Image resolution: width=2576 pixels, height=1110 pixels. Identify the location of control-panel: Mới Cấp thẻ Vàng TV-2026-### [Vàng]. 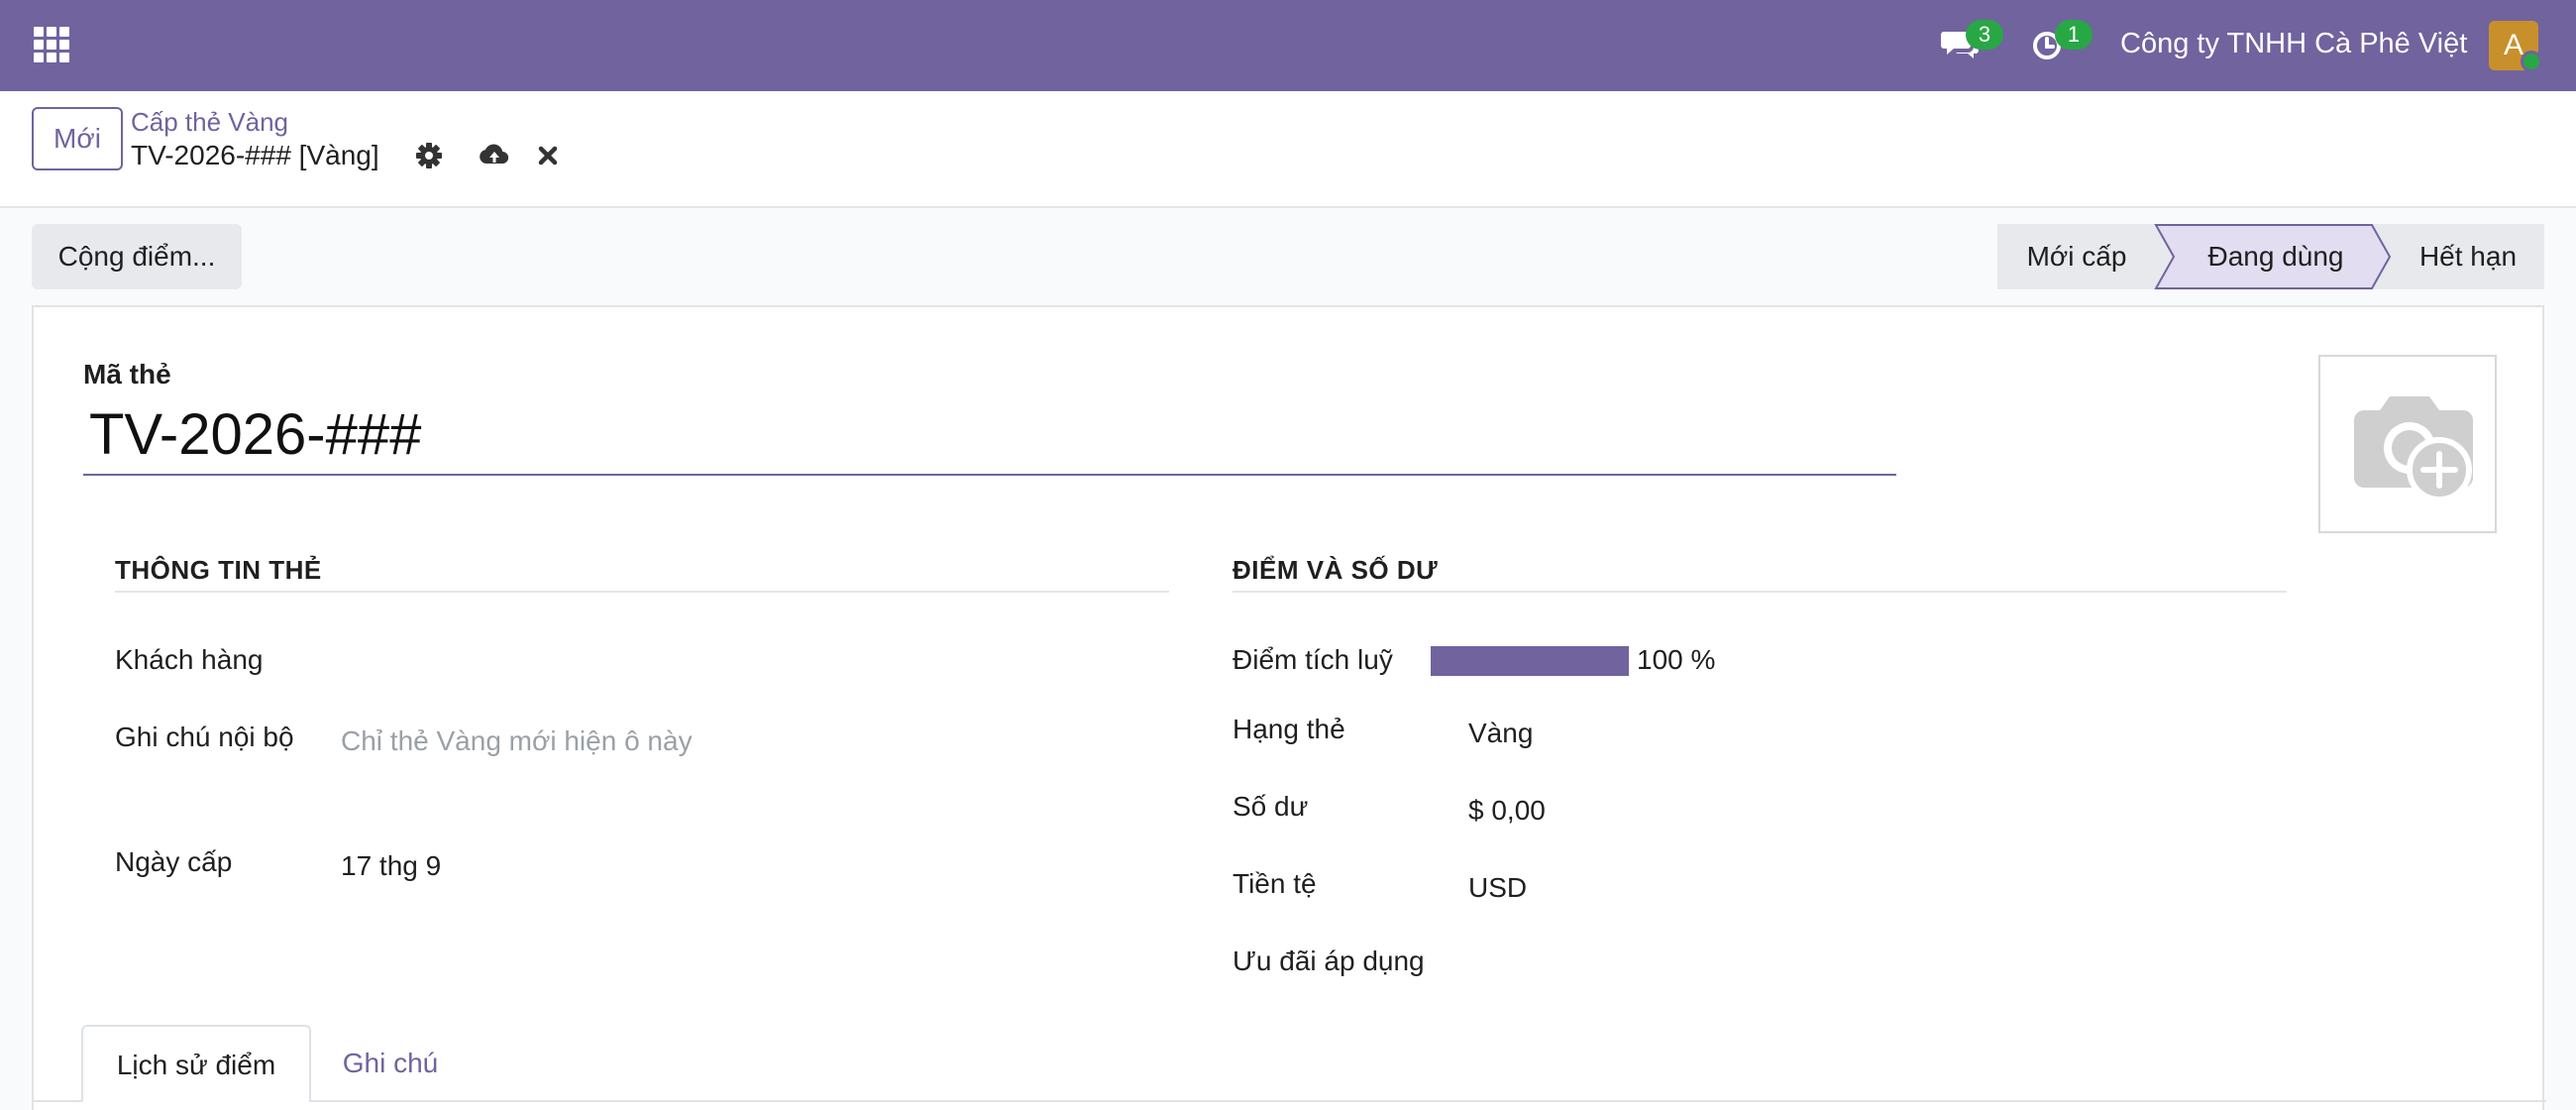
(1288, 149).